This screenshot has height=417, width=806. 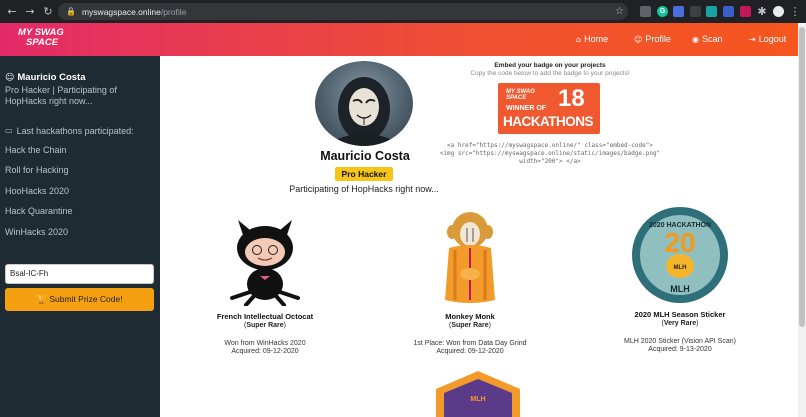 I want to click on monkey-monk-sticker-image, so click(x=470, y=257).